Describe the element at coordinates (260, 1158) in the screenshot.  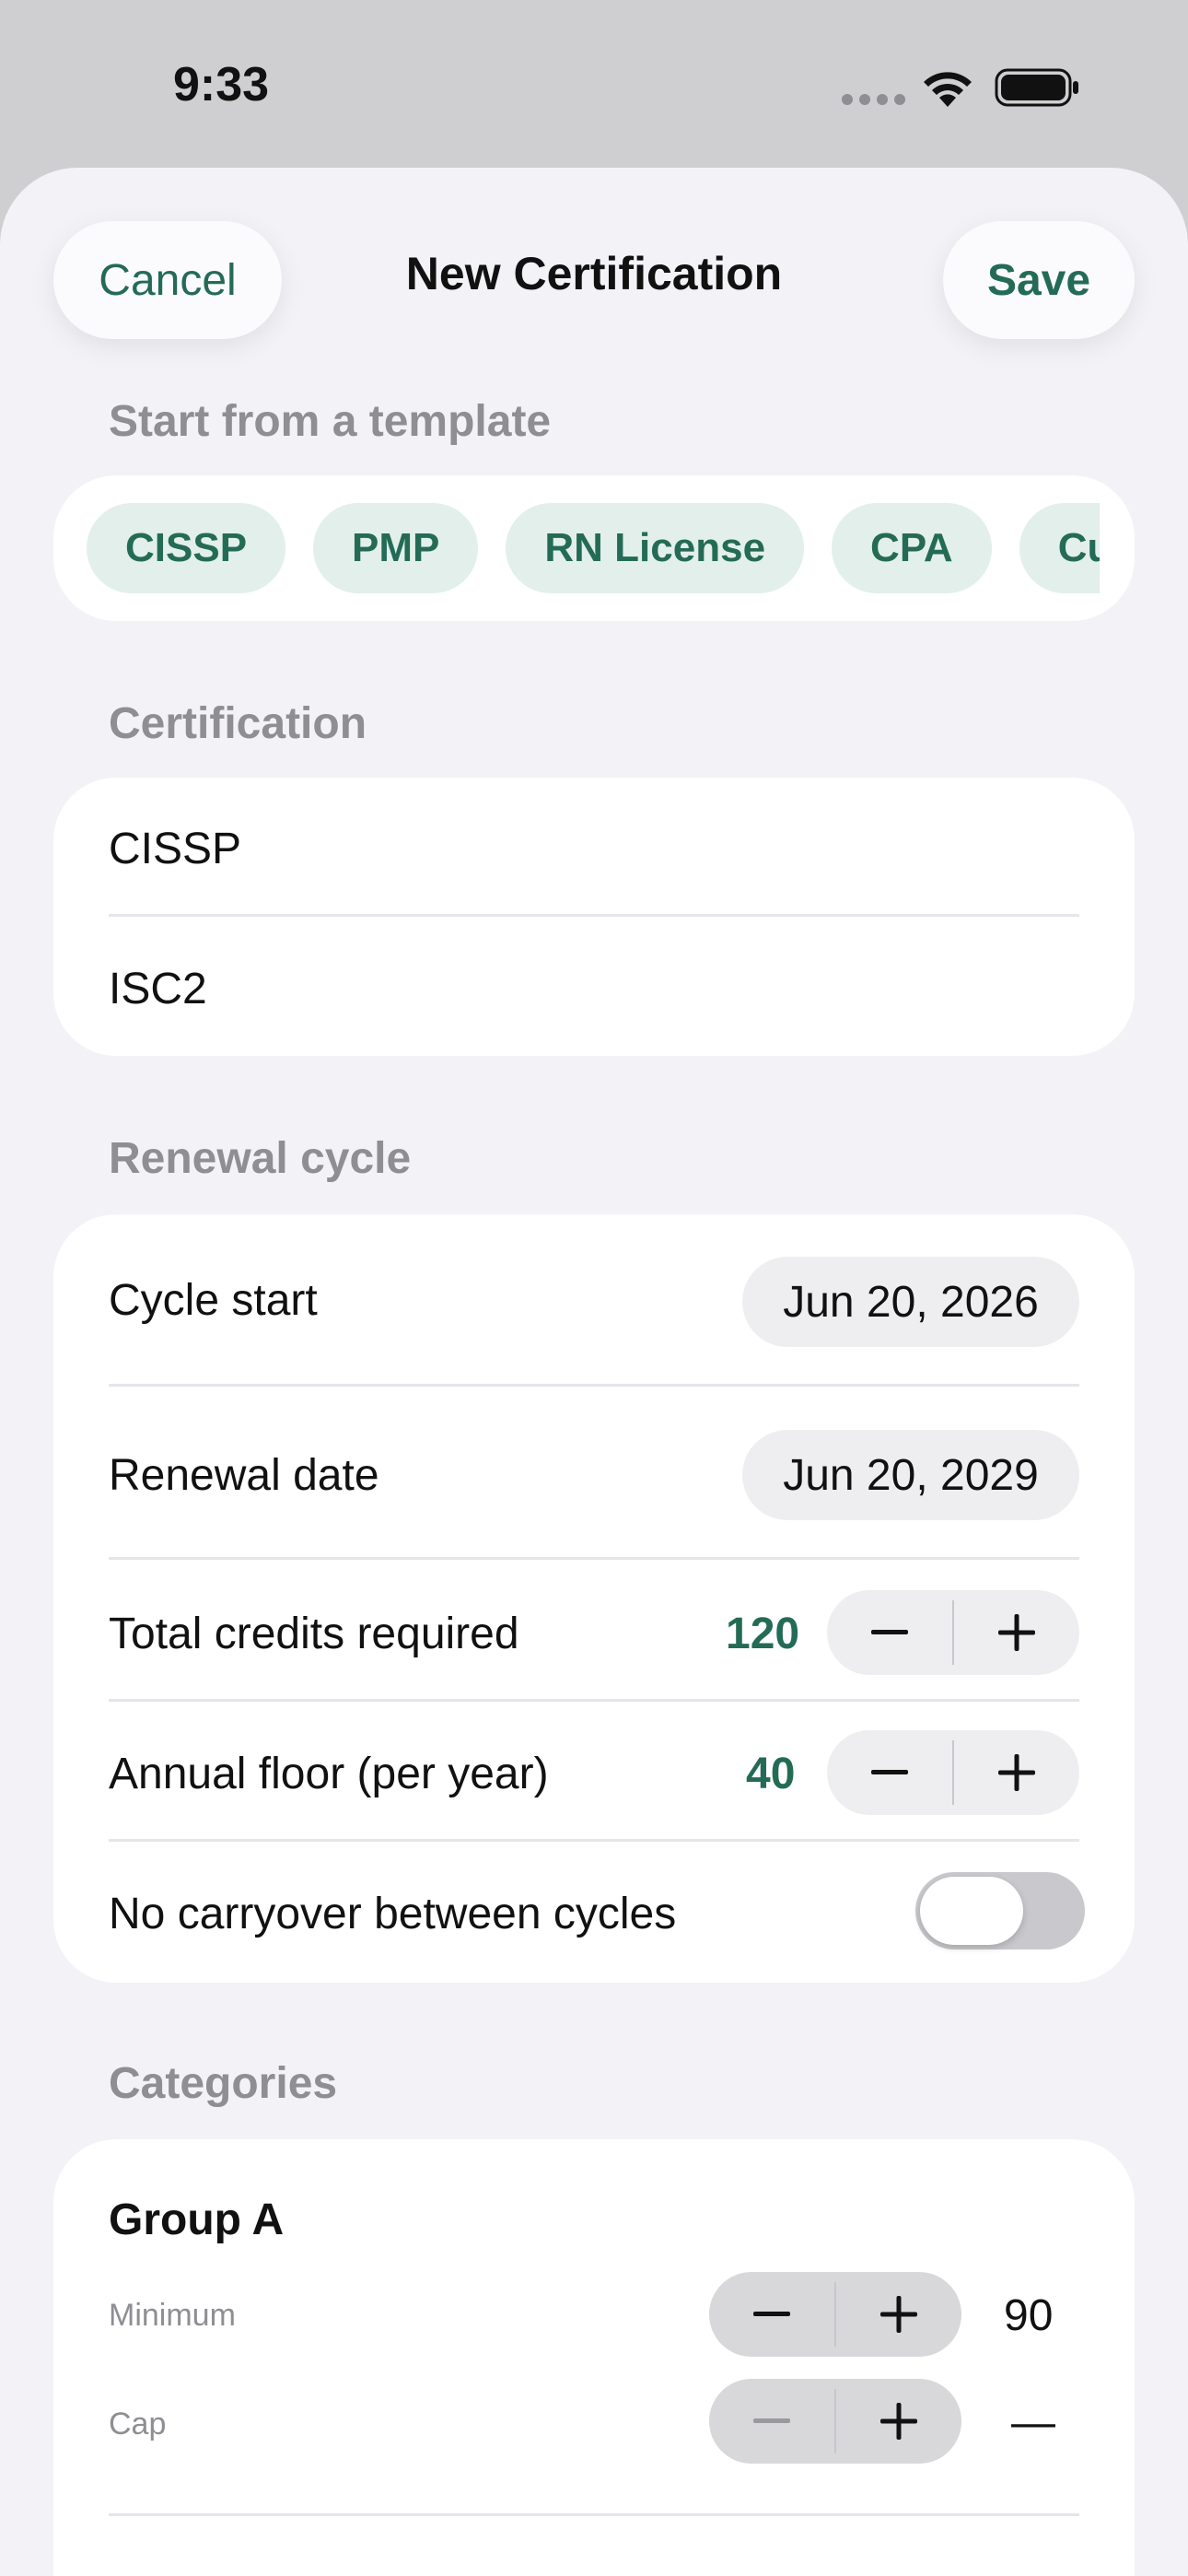
I see `renewal-section-label: Renewal cycle` at that location.